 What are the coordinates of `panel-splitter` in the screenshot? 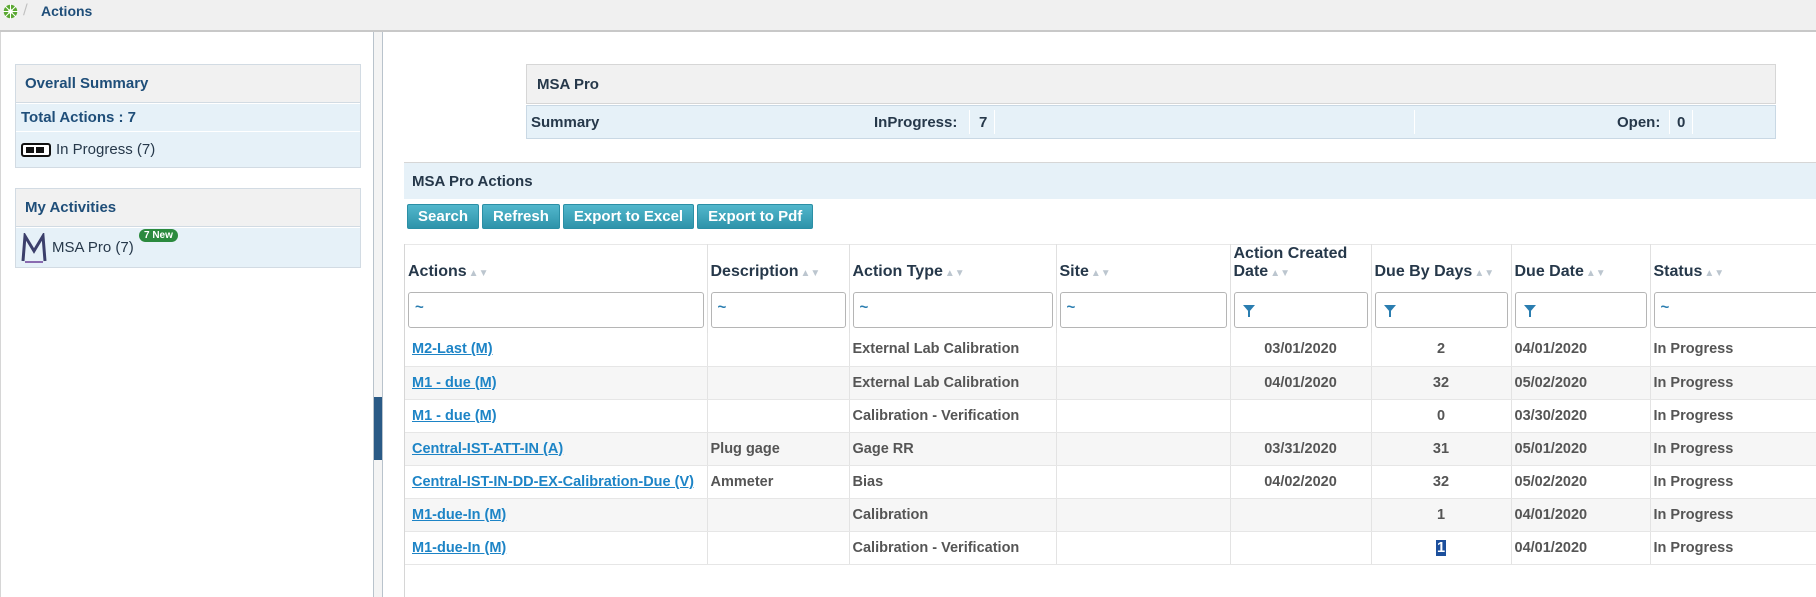 It's located at (378, 314).